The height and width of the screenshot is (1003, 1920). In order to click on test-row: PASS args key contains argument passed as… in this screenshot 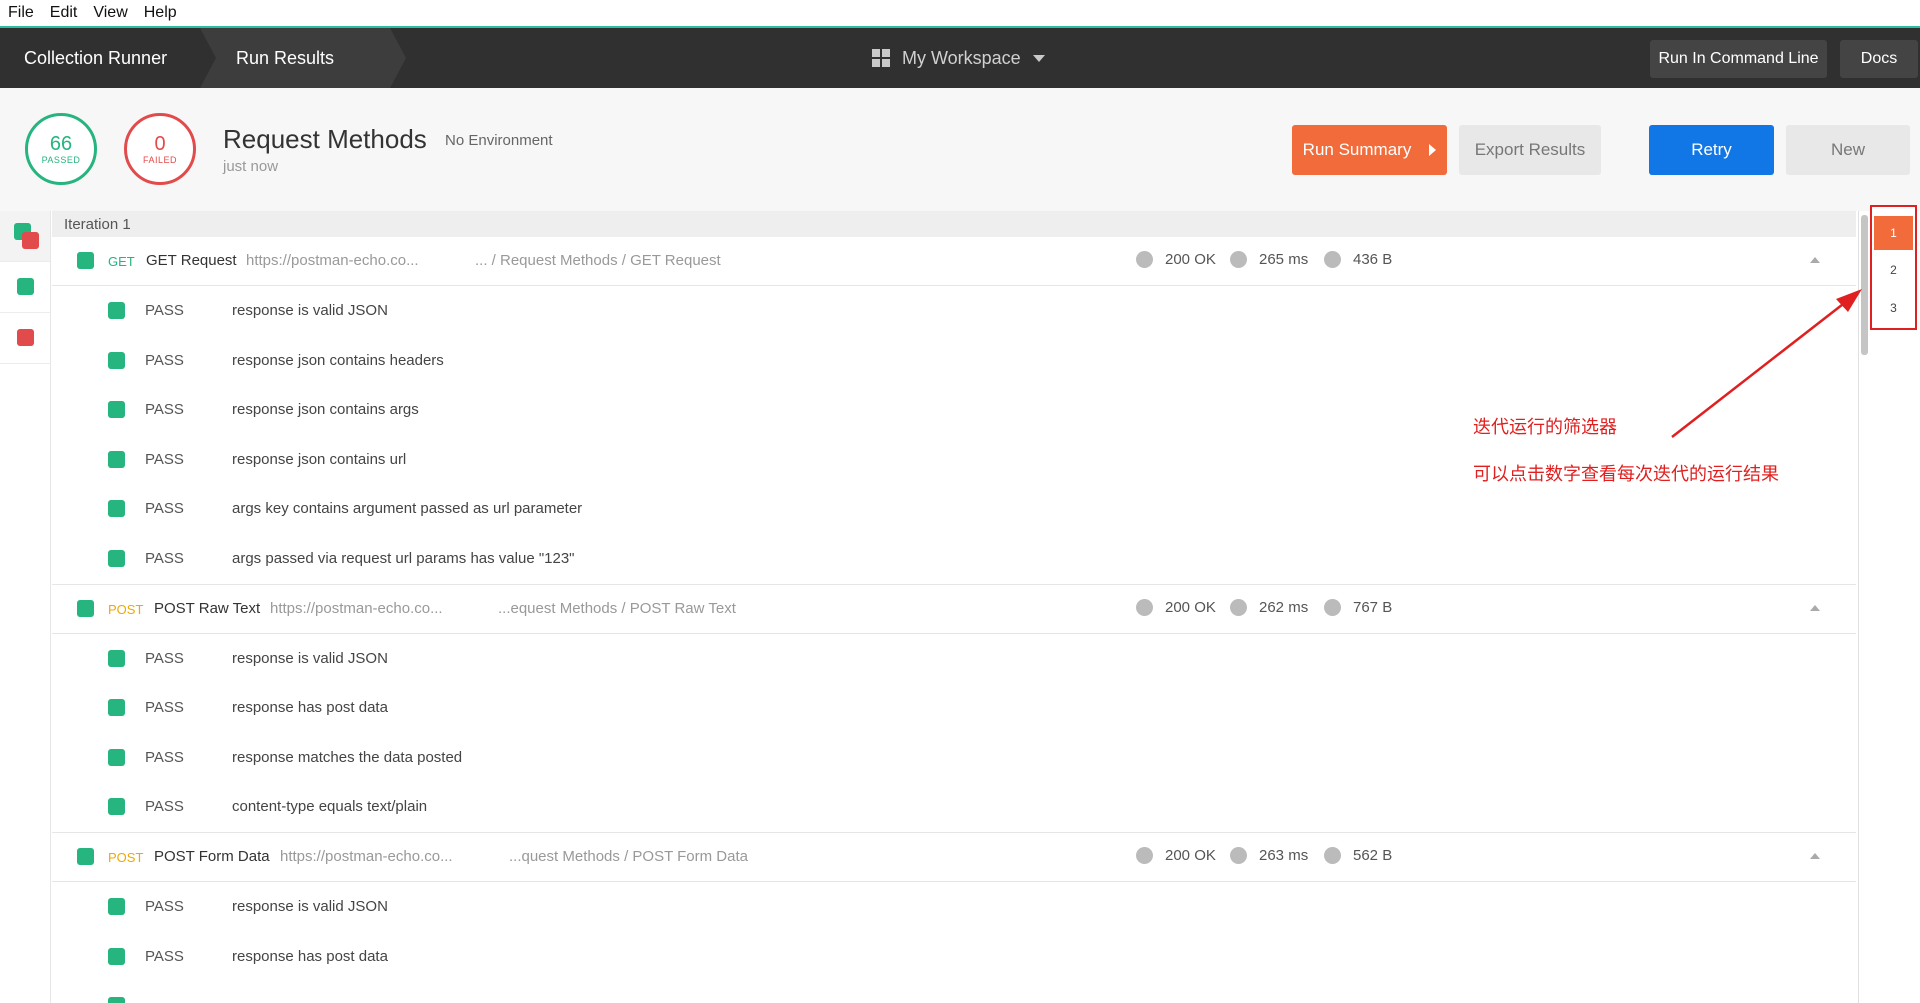, I will do `click(954, 509)`.